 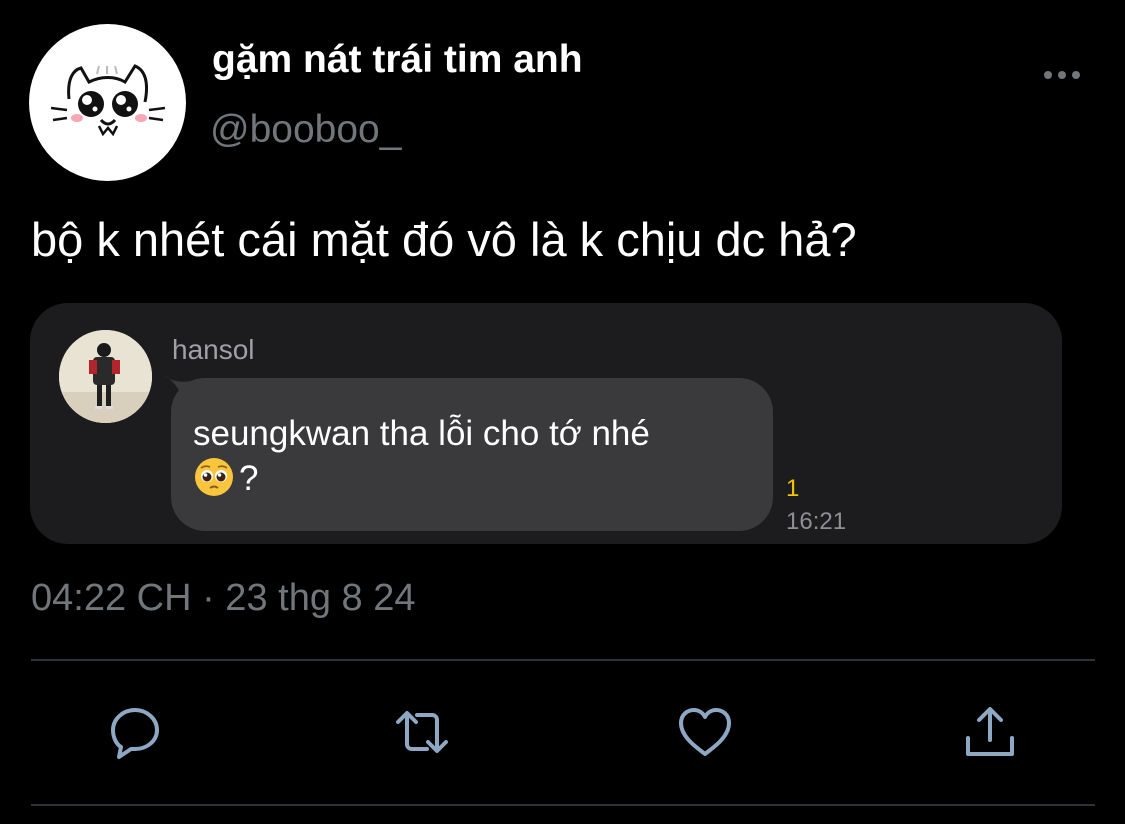 I want to click on share-icon, so click(x=990, y=731).